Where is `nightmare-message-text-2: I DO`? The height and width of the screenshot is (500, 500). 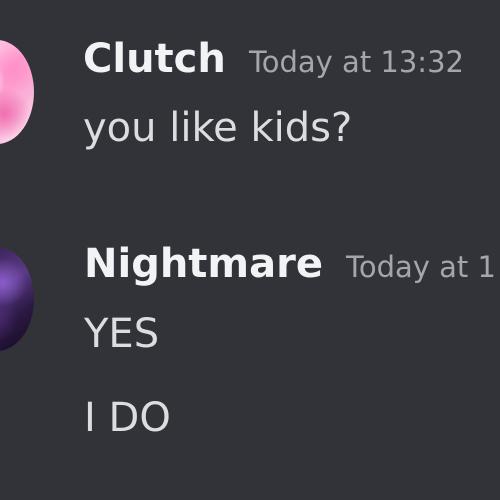 nightmare-message-text-2: I DO is located at coordinates (127, 418).